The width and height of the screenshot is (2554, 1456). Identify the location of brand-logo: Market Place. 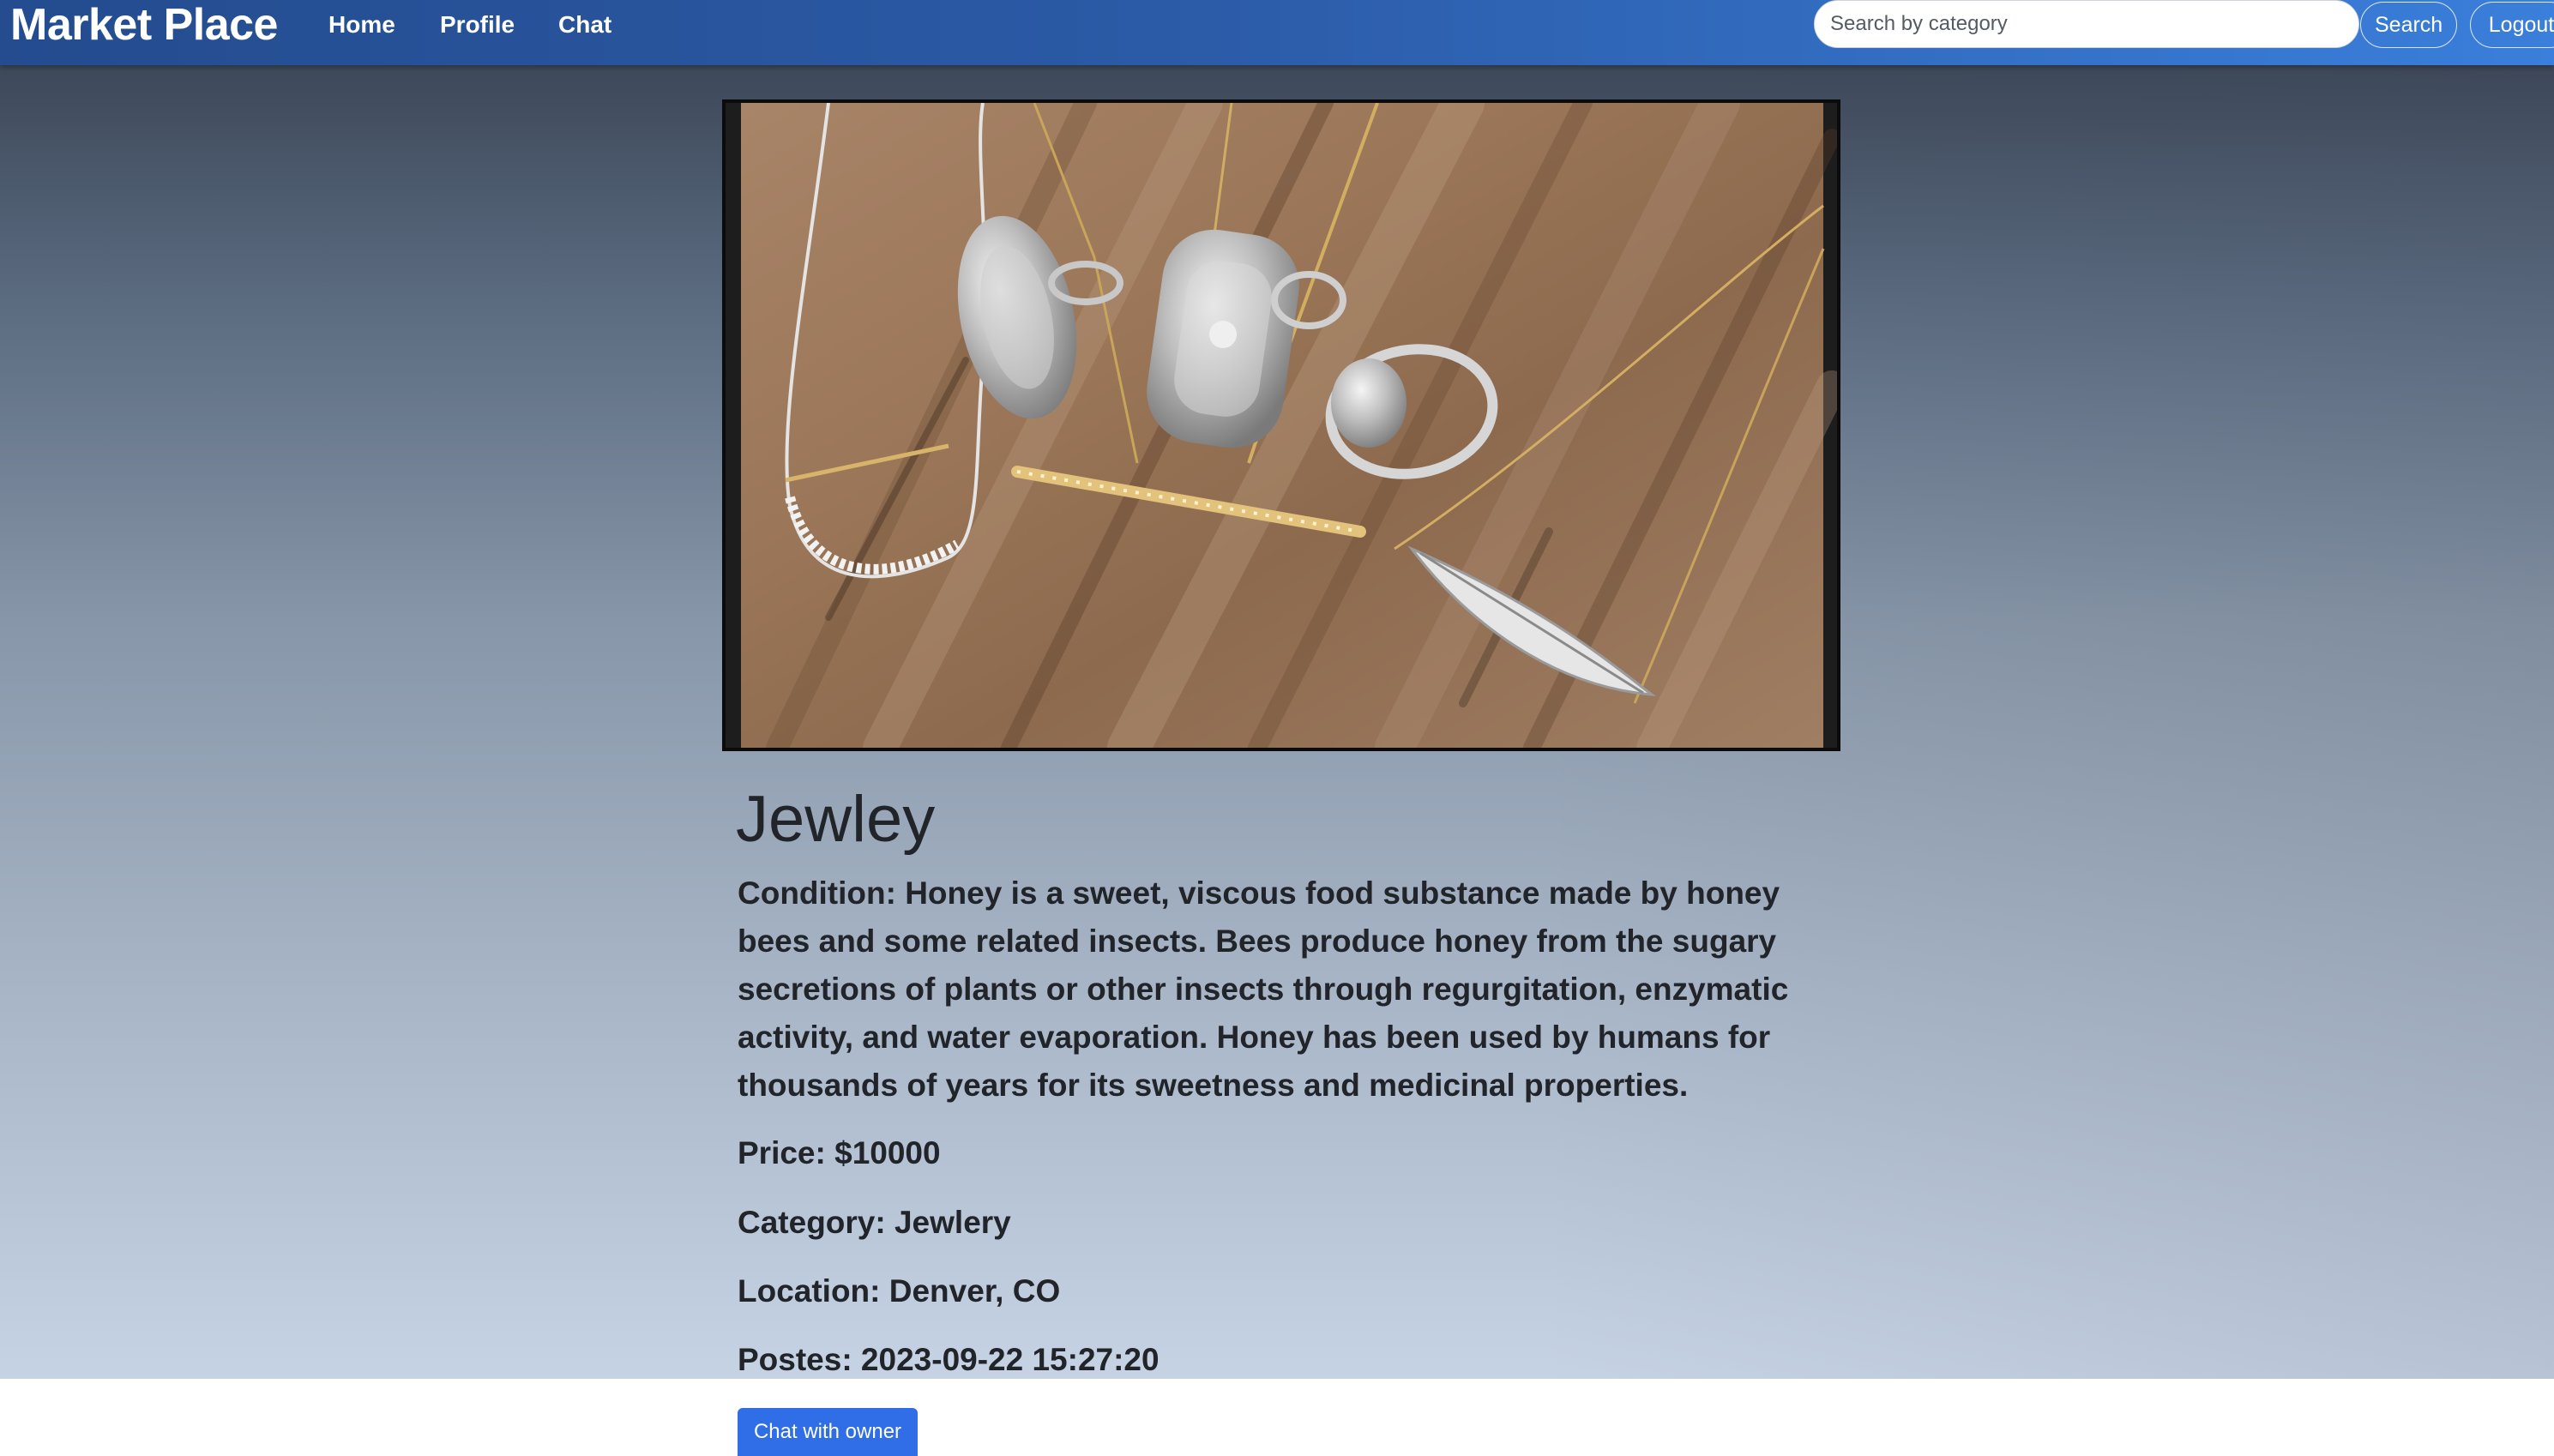
(144, 25).